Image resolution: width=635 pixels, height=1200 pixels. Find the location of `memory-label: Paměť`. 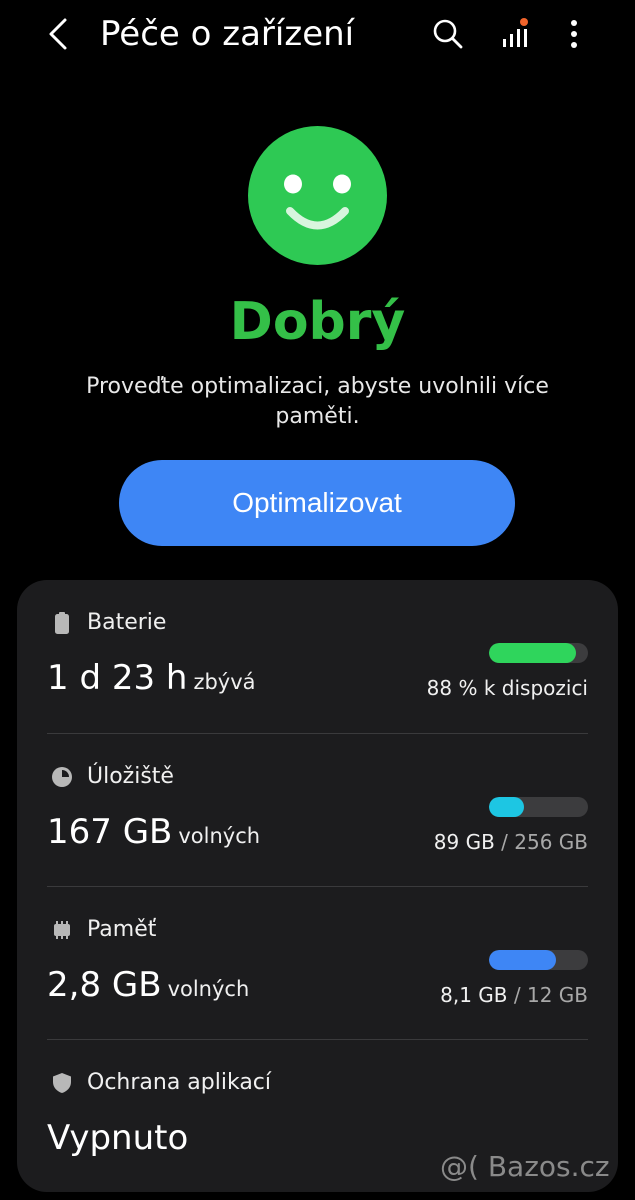

memory-label: Paměť is located at coordinates (122, 929).